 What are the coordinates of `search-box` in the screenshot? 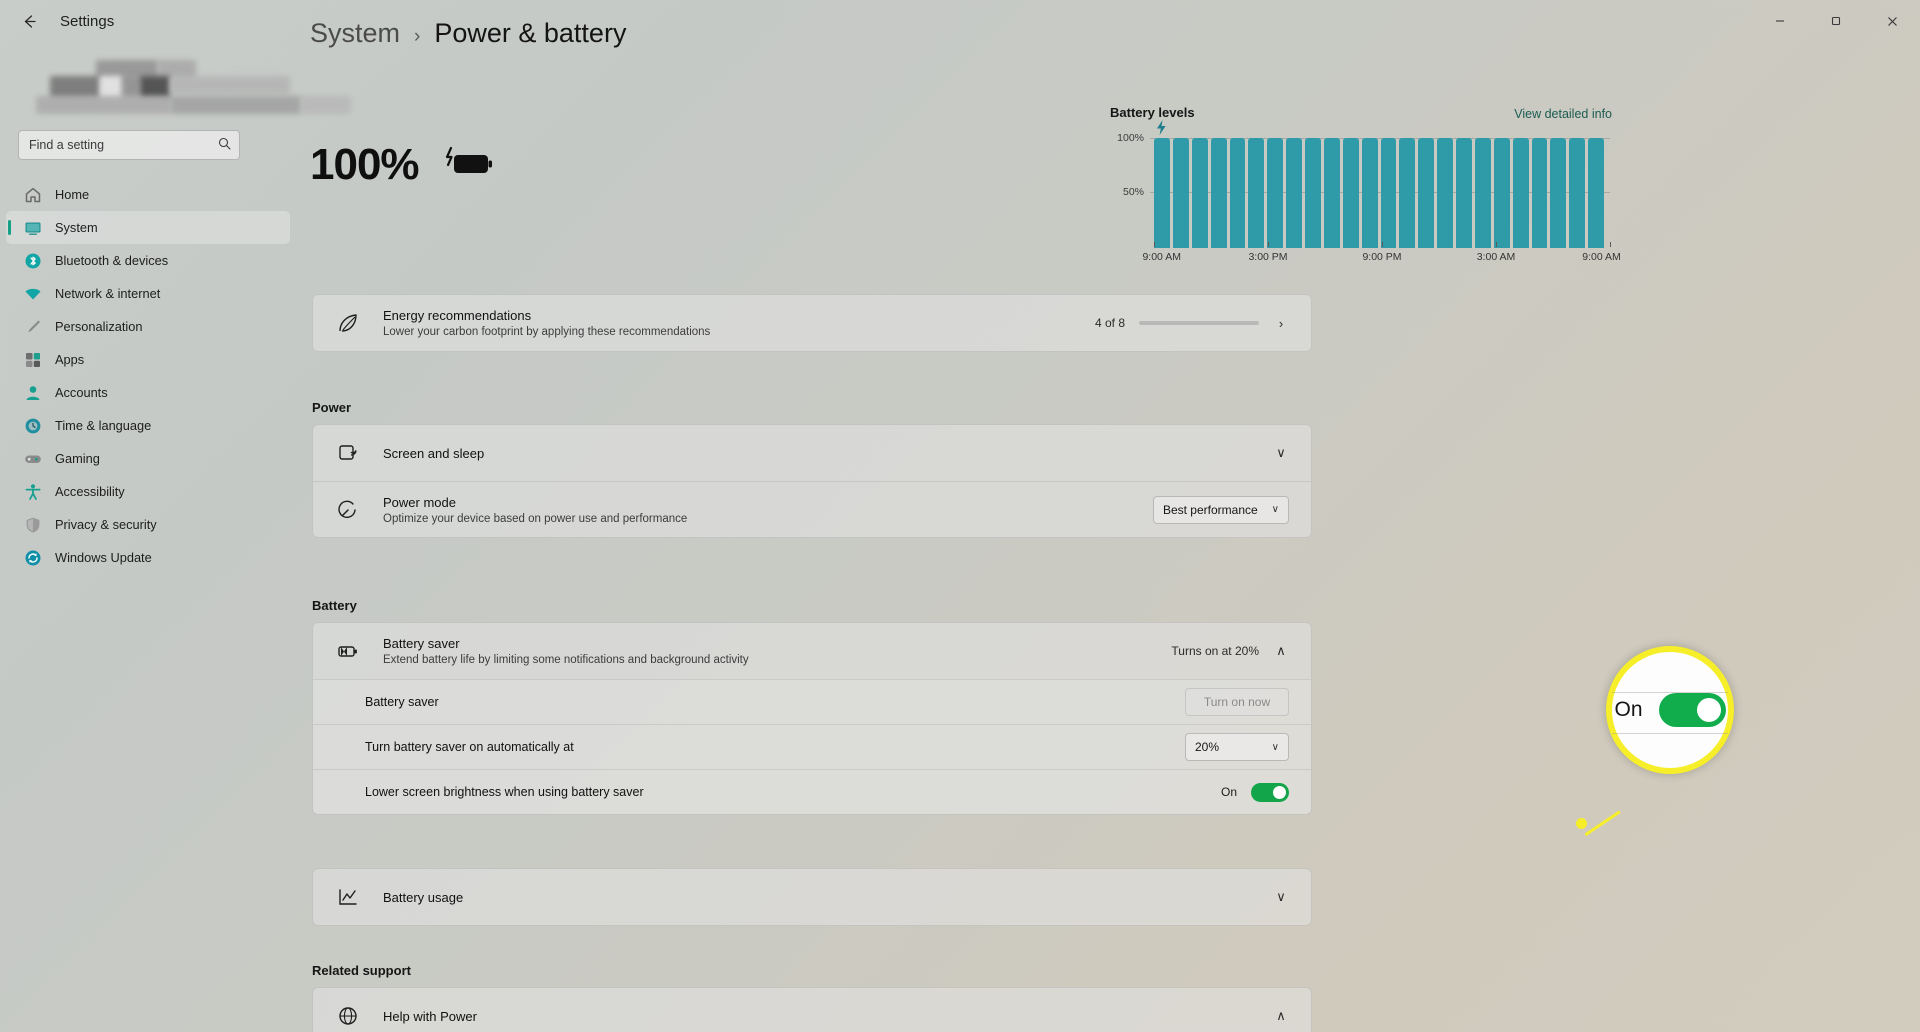 It's located at (129, 145).